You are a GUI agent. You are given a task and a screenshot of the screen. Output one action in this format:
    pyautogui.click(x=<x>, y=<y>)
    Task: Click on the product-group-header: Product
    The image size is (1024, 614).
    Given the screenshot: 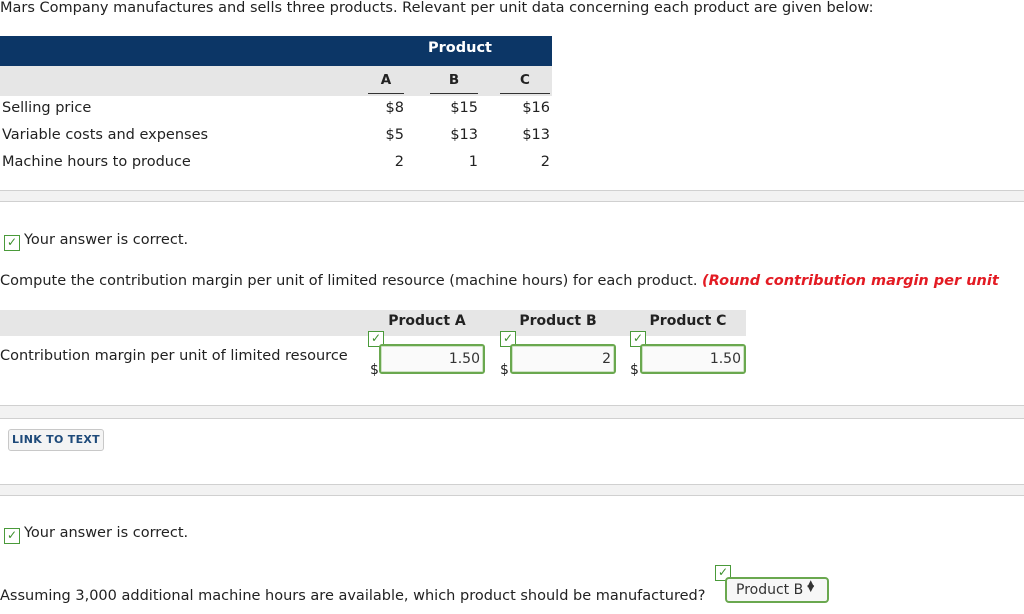 What is the action you would take?
    pyautogui.click(x=460, y=48)
    